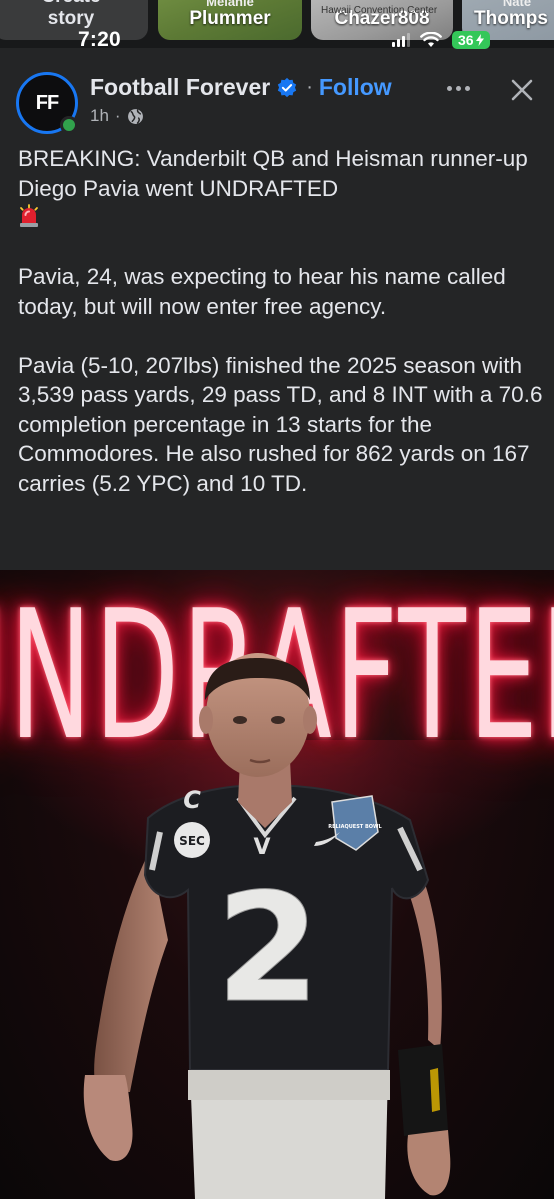 This screenshot has height=1199, width=554. I want to click on story-name: Plummer, so click(230, 18).